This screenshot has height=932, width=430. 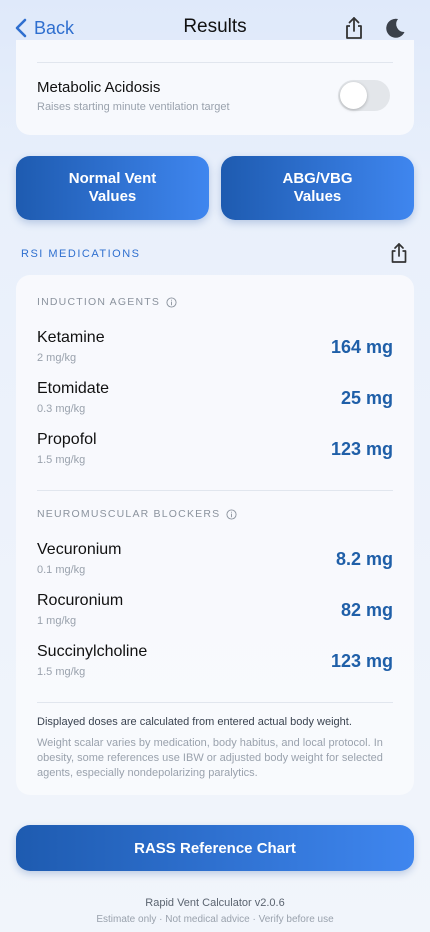 I want to click on induction-agents-label: INDUCTION AGENTS, so click(x=99, y=302).